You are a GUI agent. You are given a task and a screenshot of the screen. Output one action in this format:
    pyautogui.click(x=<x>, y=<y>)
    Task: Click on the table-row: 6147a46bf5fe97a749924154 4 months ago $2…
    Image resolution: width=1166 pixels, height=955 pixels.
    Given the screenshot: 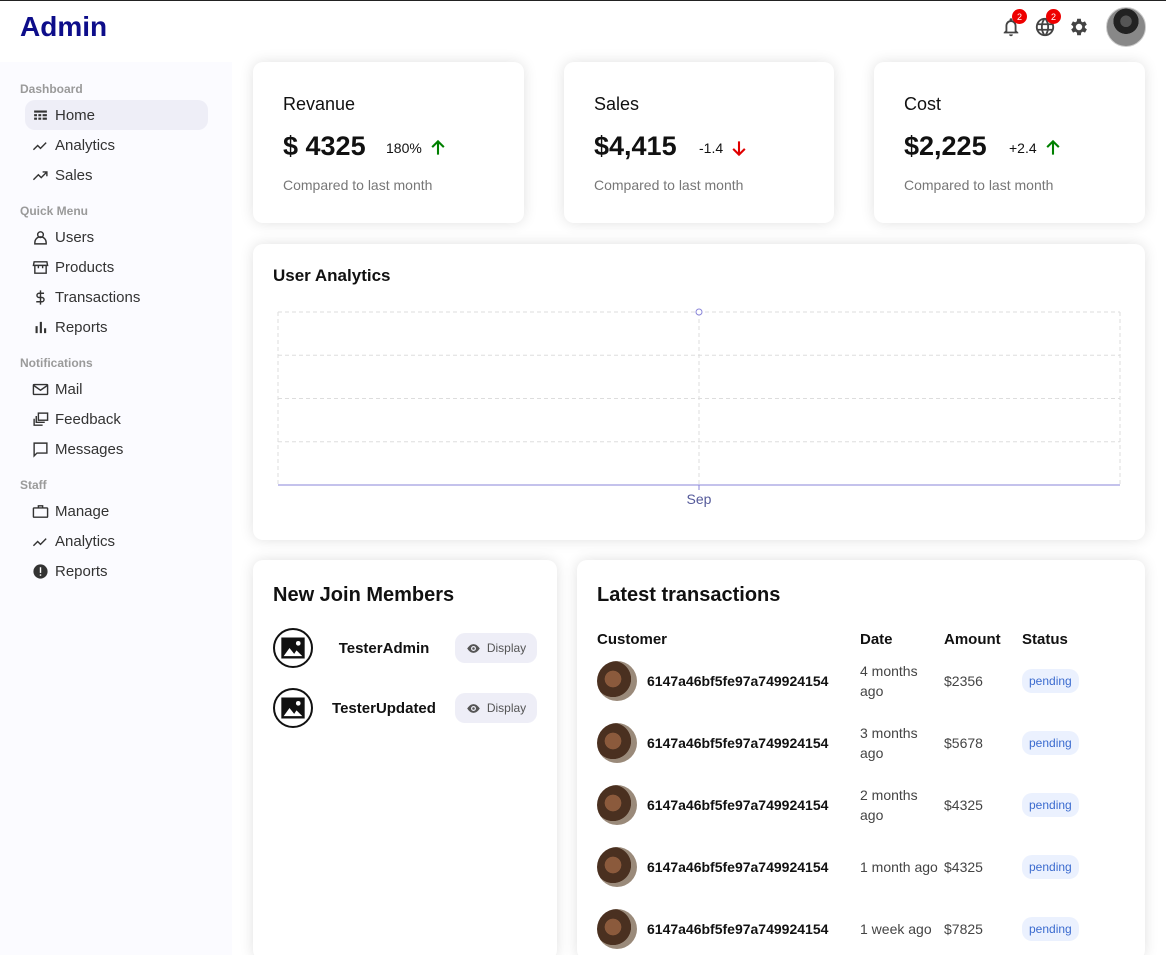 What is the action you would take?
    pyautogui.click(x=849, y=681)
    